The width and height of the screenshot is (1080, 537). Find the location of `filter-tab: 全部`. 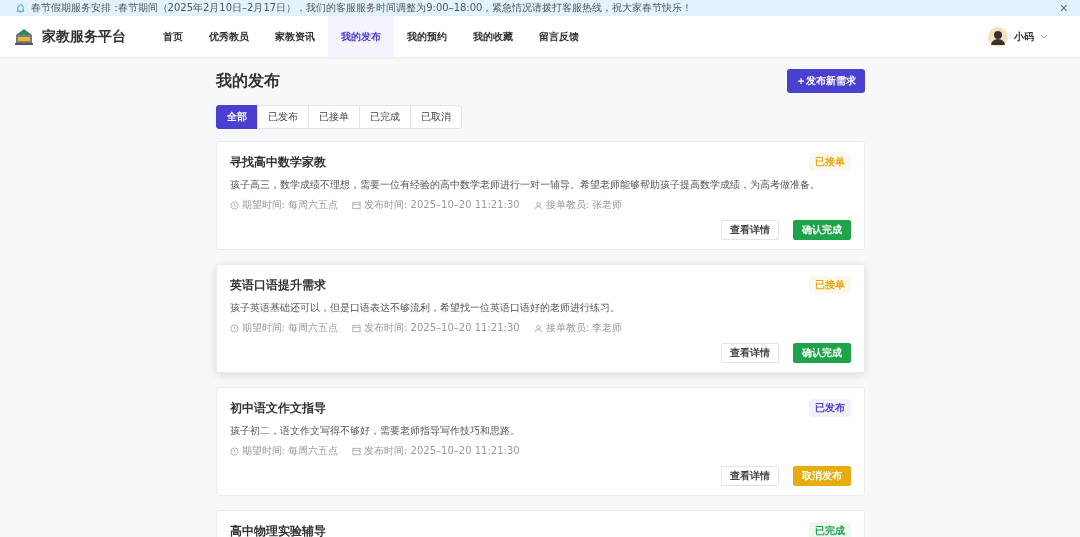

filter-tab: 全部 is located at coordinates (236, 117).